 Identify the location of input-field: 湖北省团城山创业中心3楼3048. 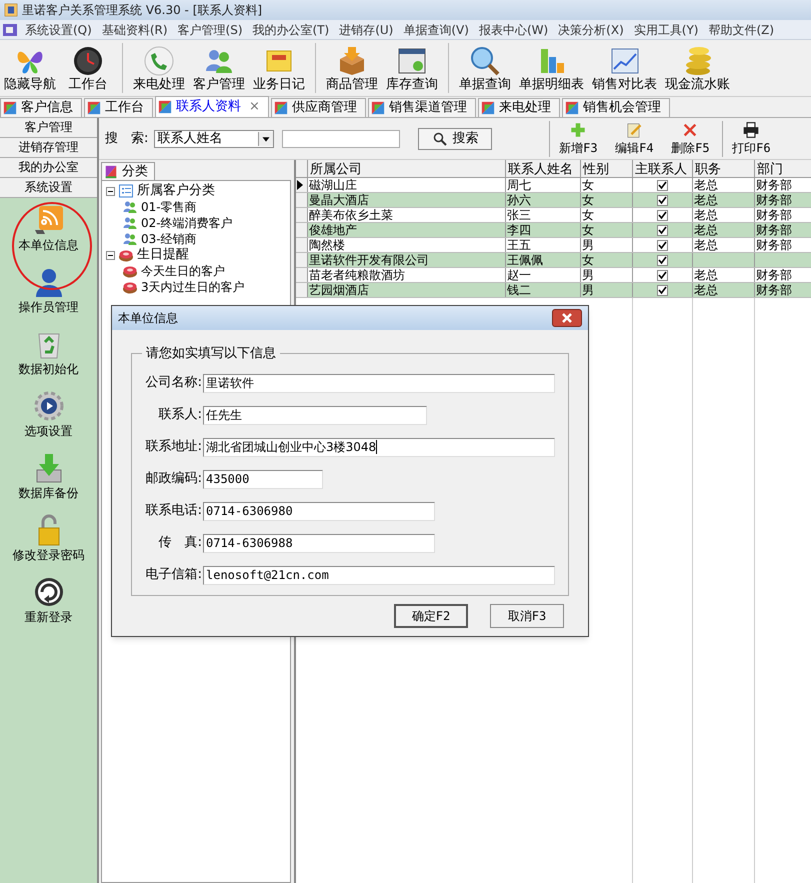
(379, 447).